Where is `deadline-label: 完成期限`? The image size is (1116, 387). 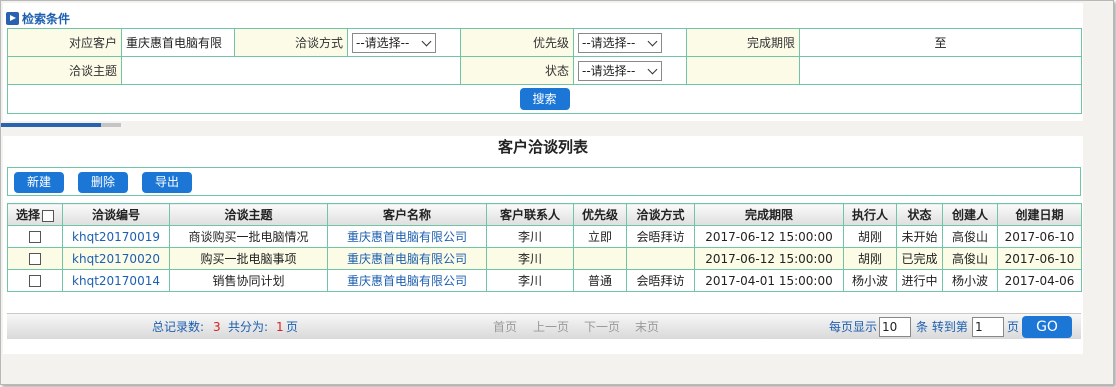
deadline-label: 完成期限 is located at coordinates (743, 42).